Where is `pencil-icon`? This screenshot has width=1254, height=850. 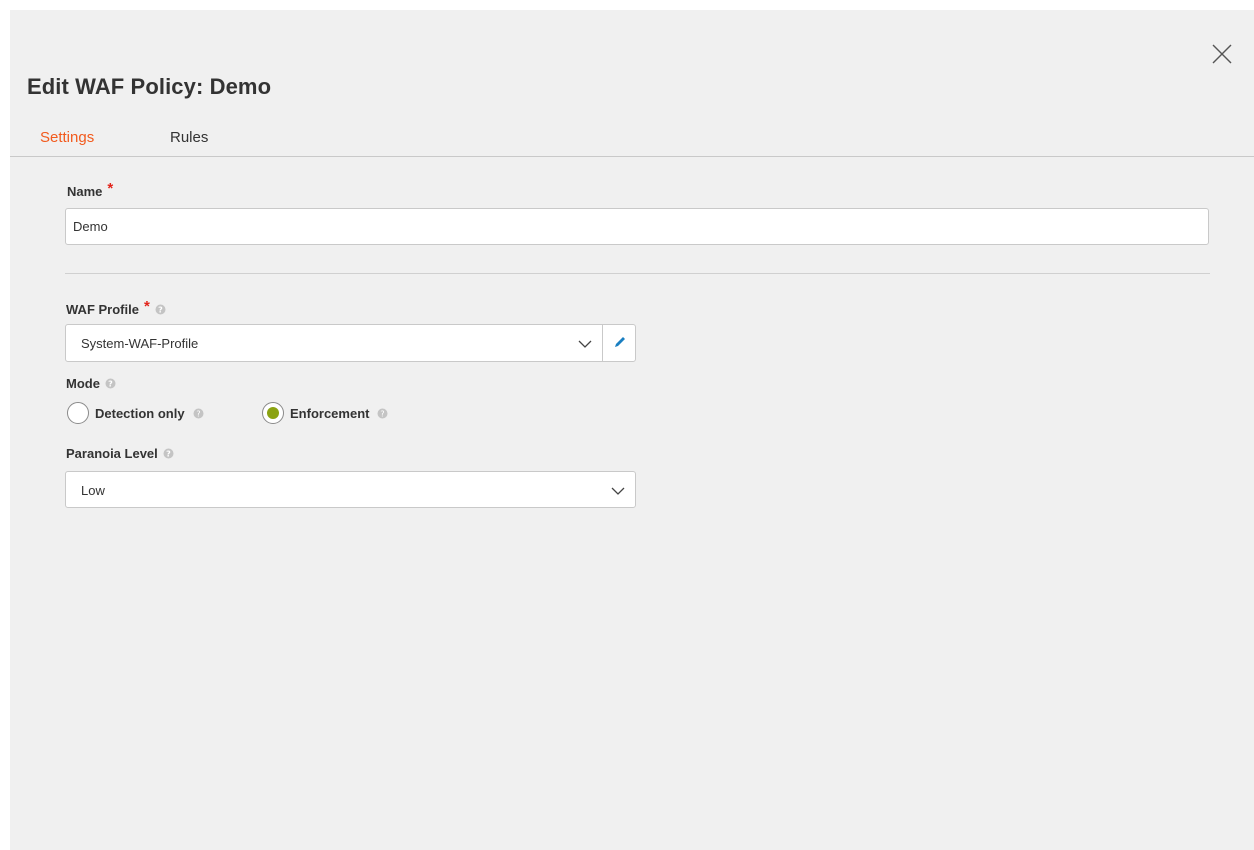
pencil-icon is located at coordinates (620, 342).